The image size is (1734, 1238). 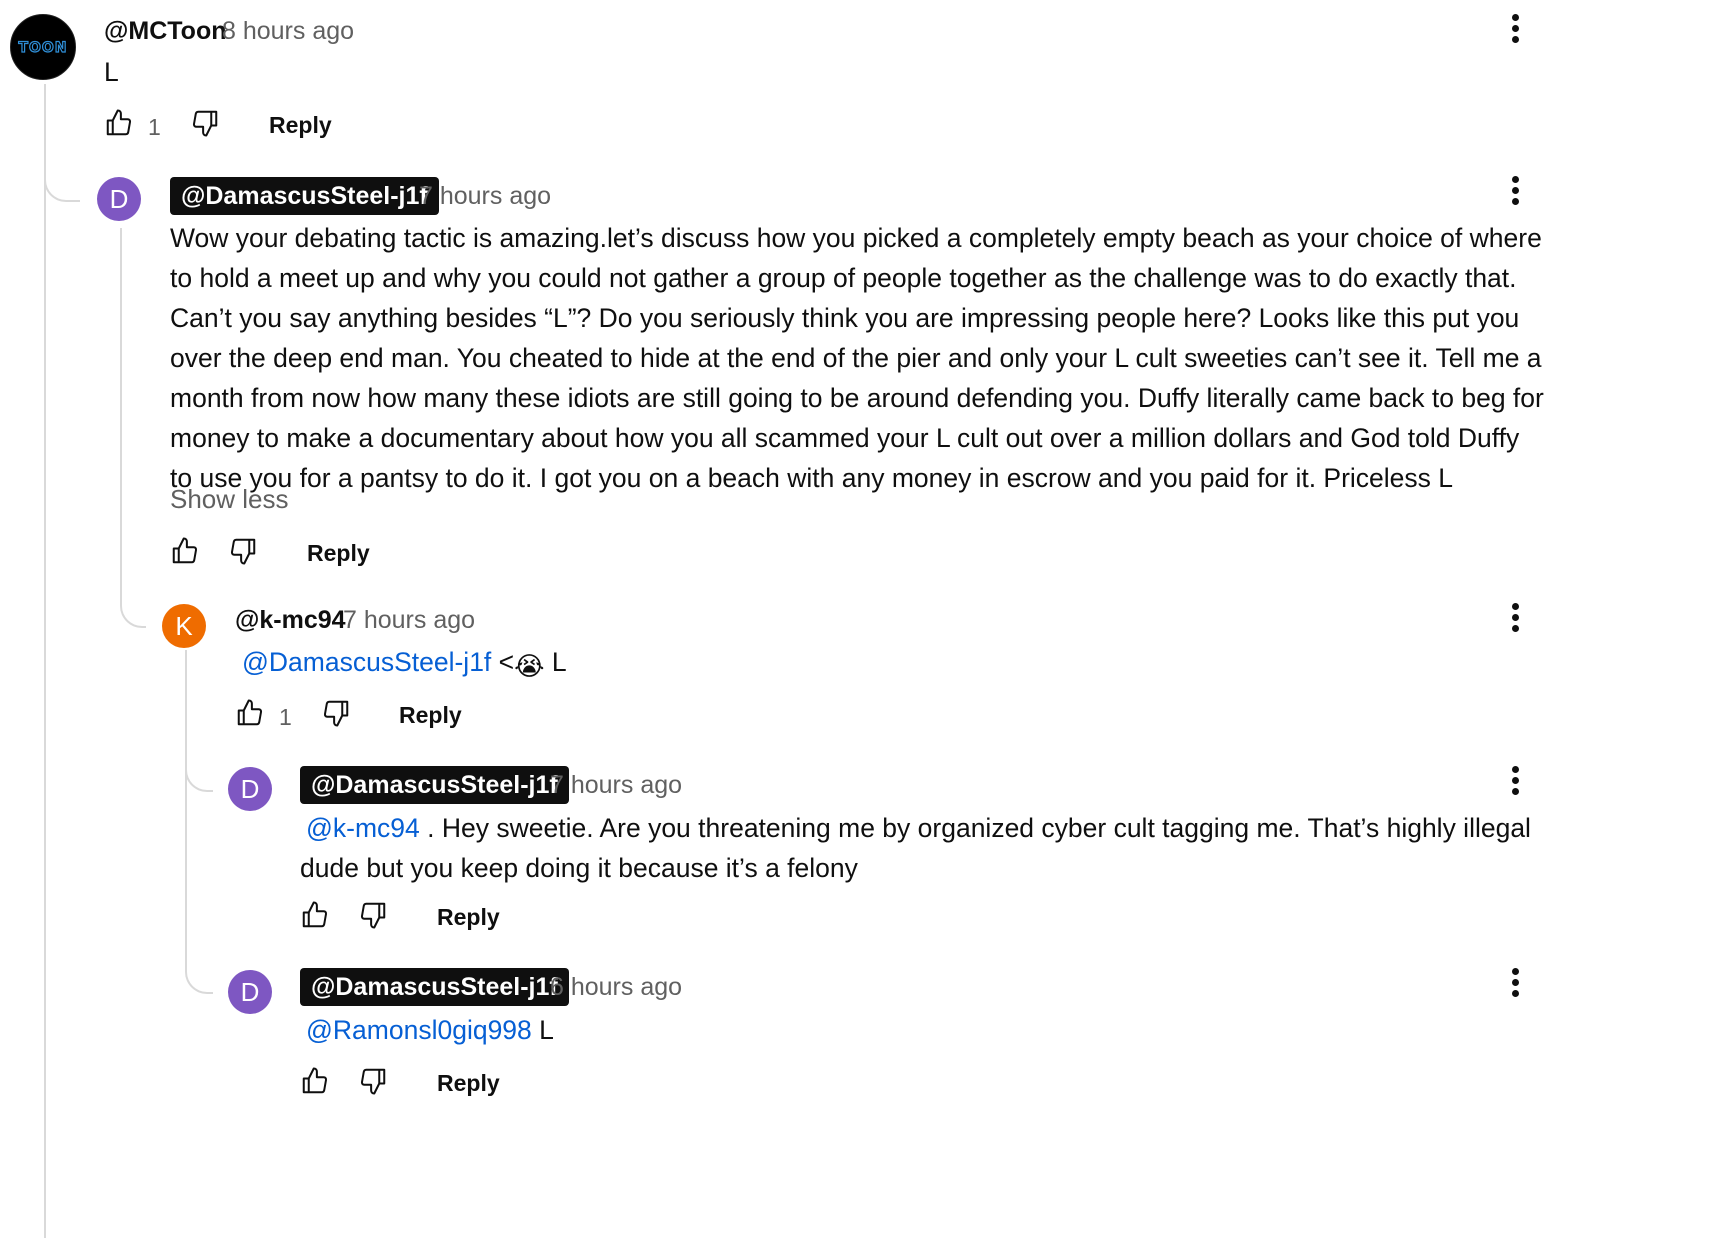 What do you see at coordinates (45, 661) in the screenshot?
I see `thread-line-main` at bounding box center [45, 661].